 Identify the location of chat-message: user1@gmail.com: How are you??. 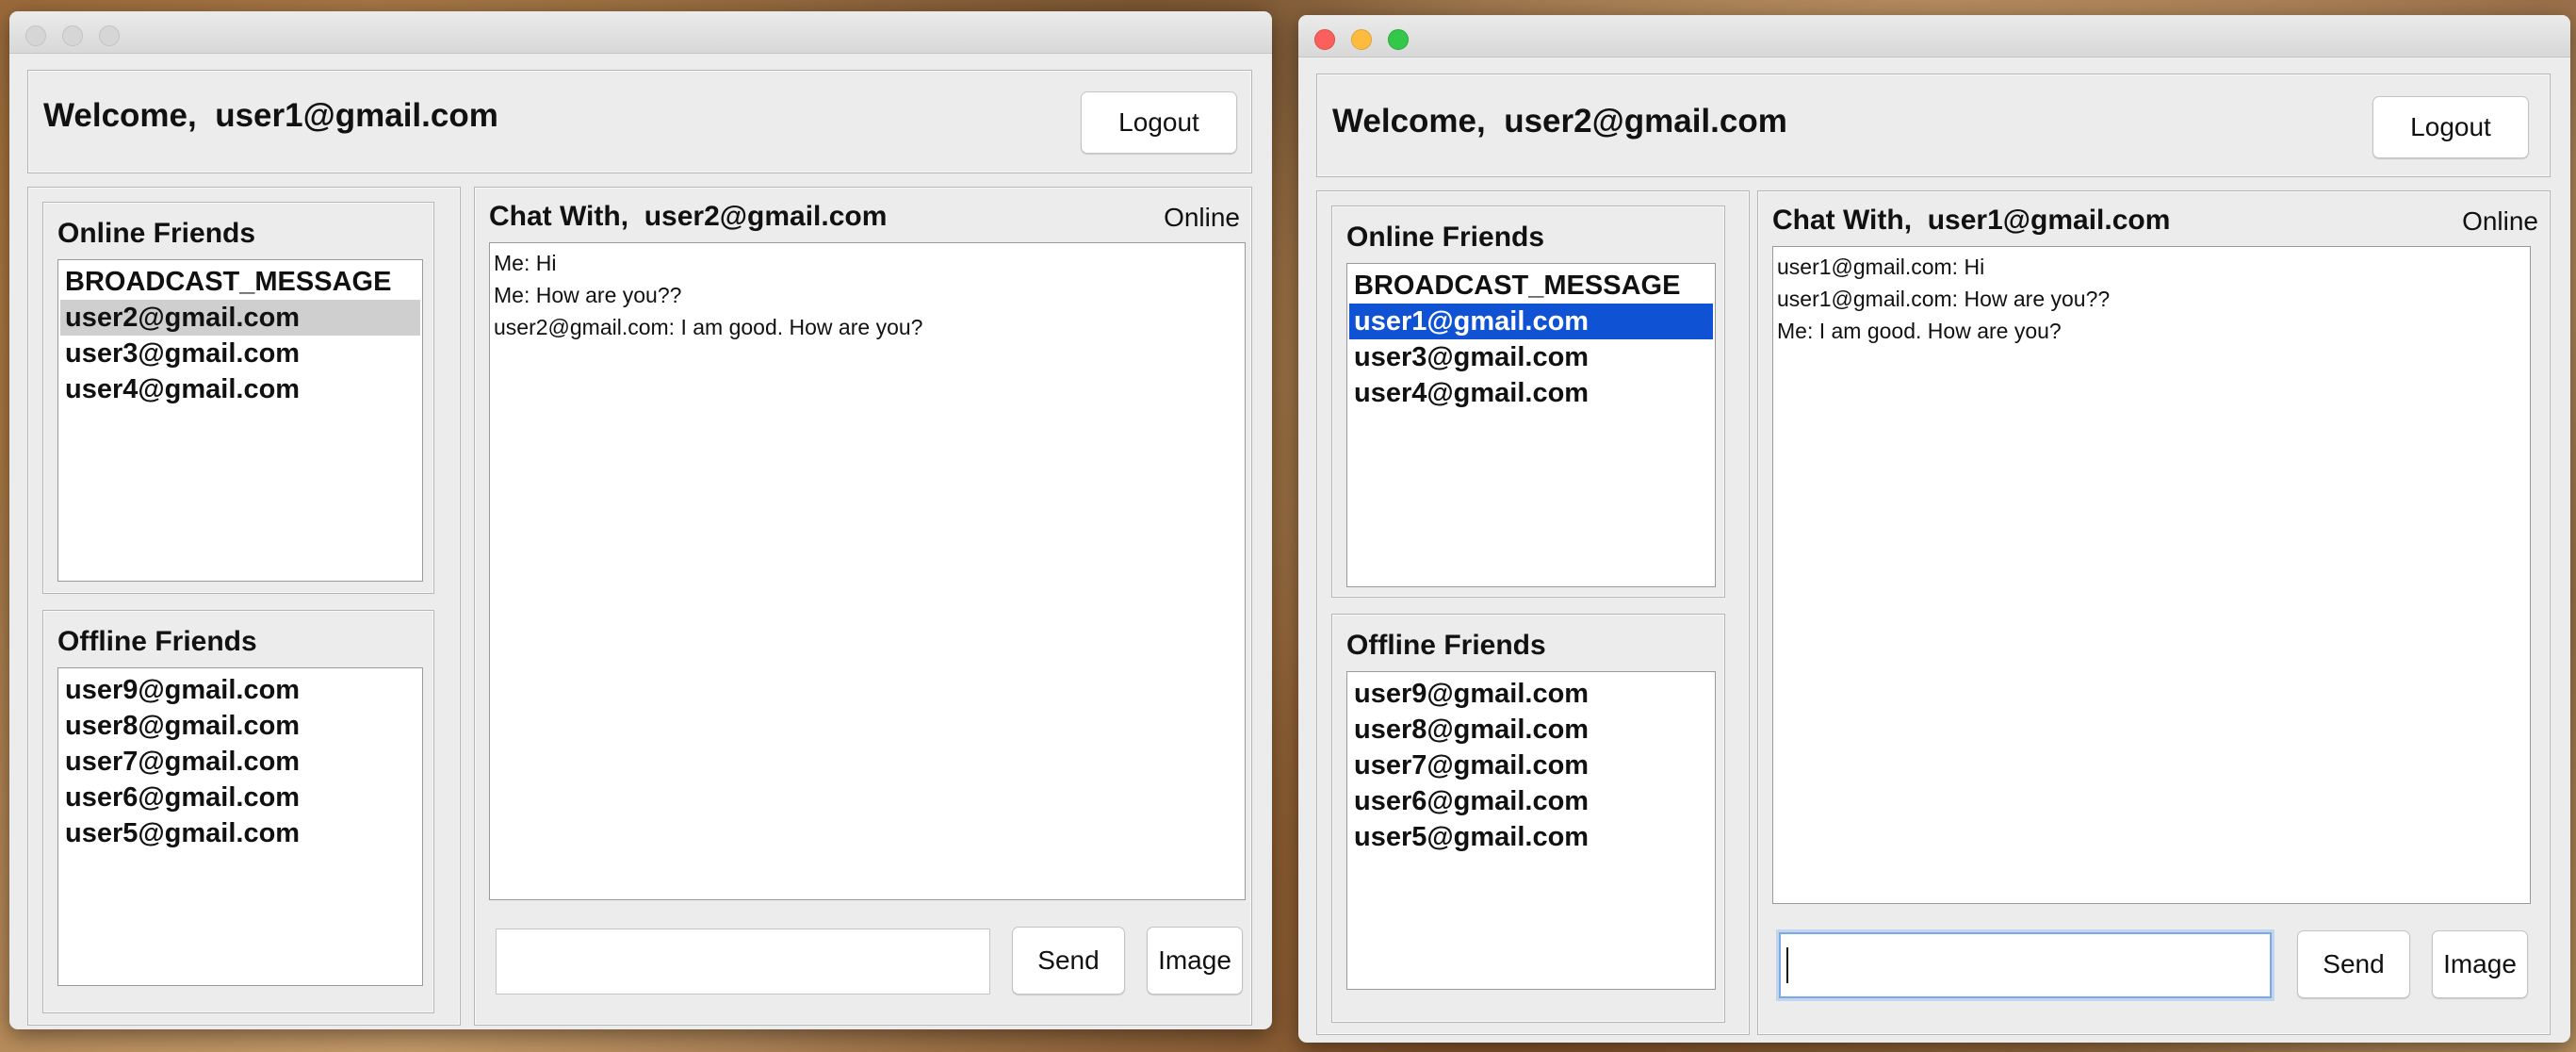
(1944, 299).